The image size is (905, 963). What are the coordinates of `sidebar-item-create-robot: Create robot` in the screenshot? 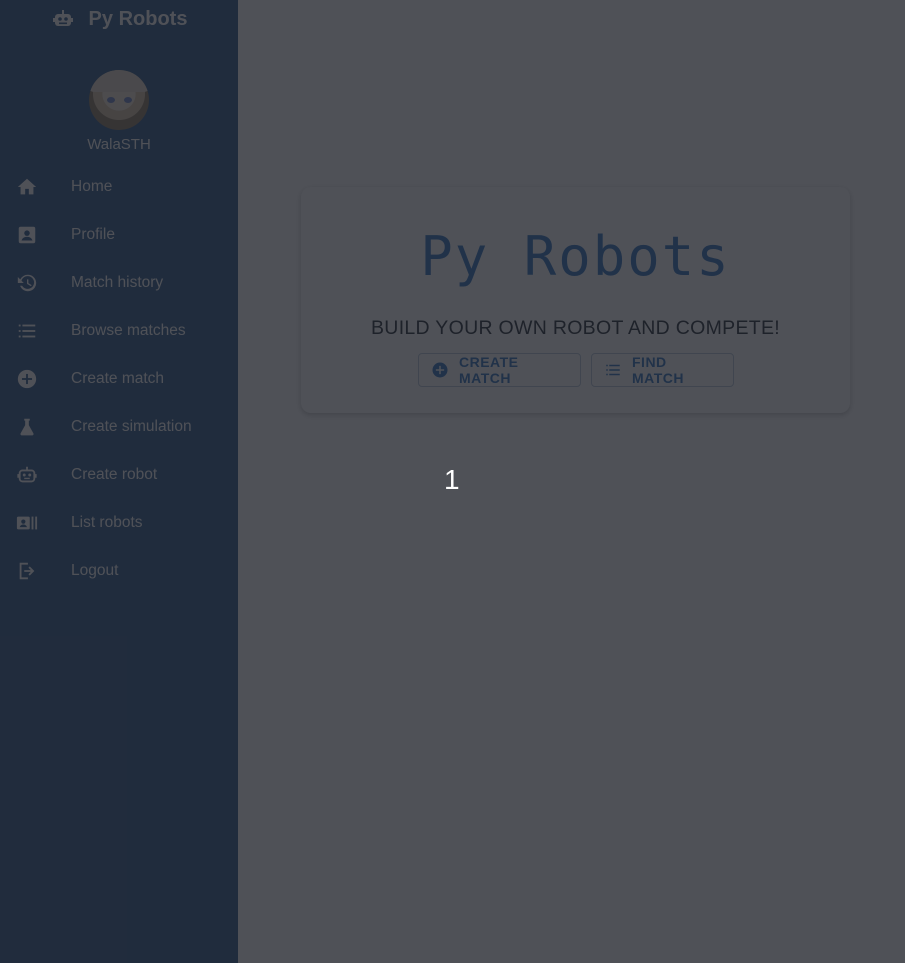 It's located at (119, 475).